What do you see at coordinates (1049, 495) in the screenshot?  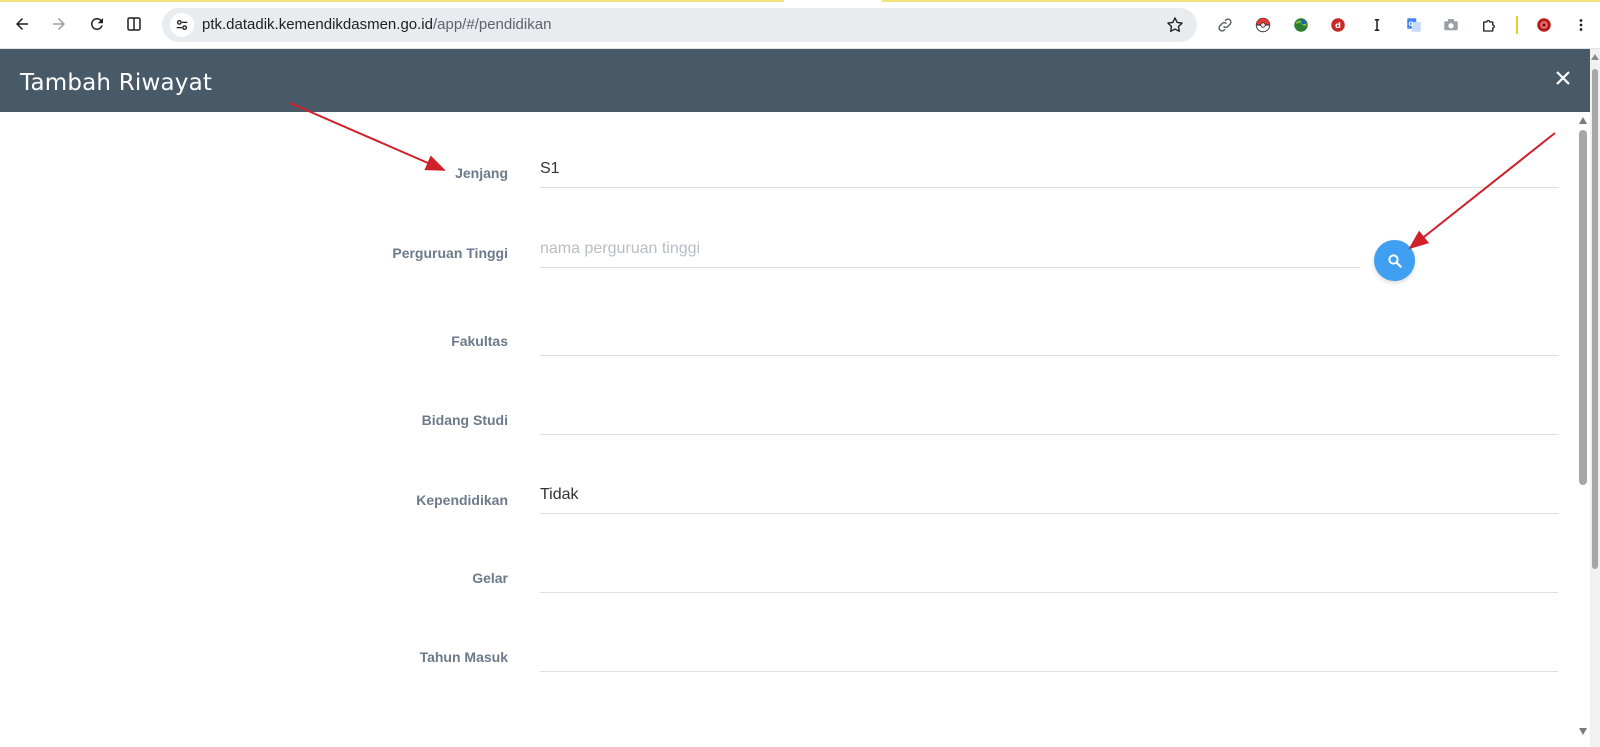 I see `kependidikan-field` at bounding box center [1049, 495].